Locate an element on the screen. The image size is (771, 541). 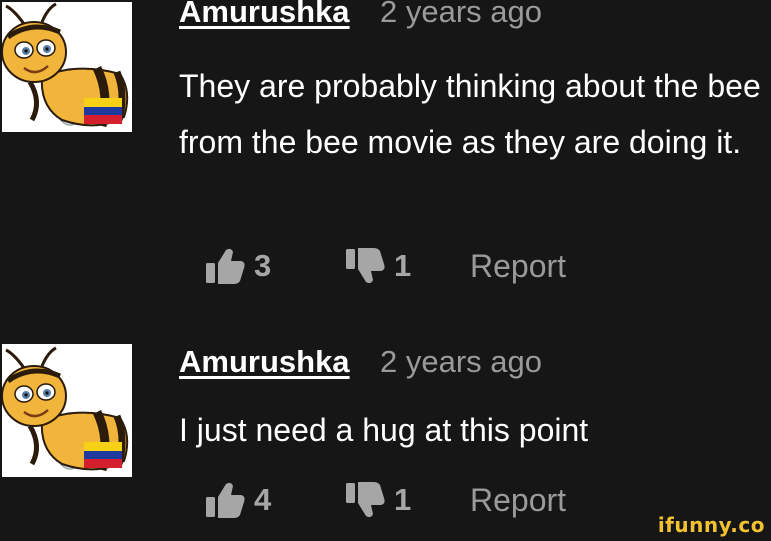
like-button: 4 is located at coordinates (274, 500).